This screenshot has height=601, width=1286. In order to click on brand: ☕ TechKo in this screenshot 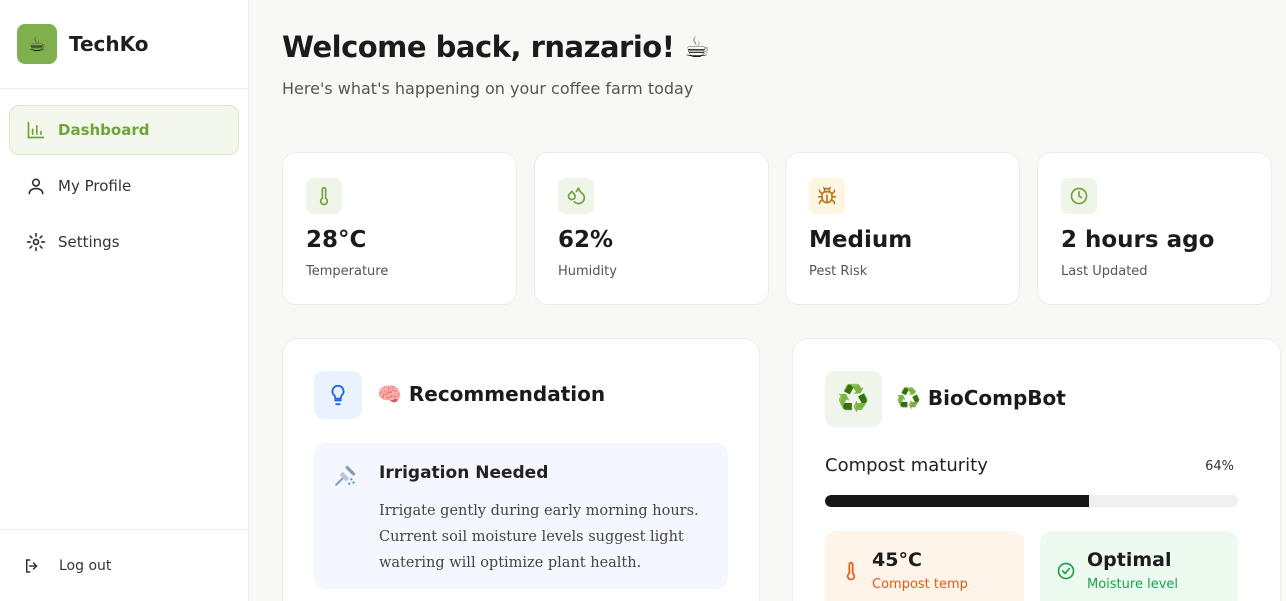, I will do `click(124, 44)`.